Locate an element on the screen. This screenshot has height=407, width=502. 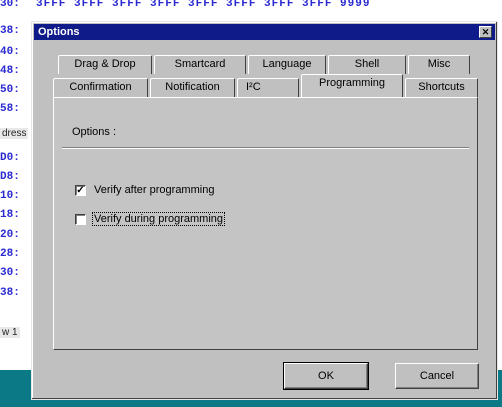
address-label: D0: is located at coordinates (10, 158).